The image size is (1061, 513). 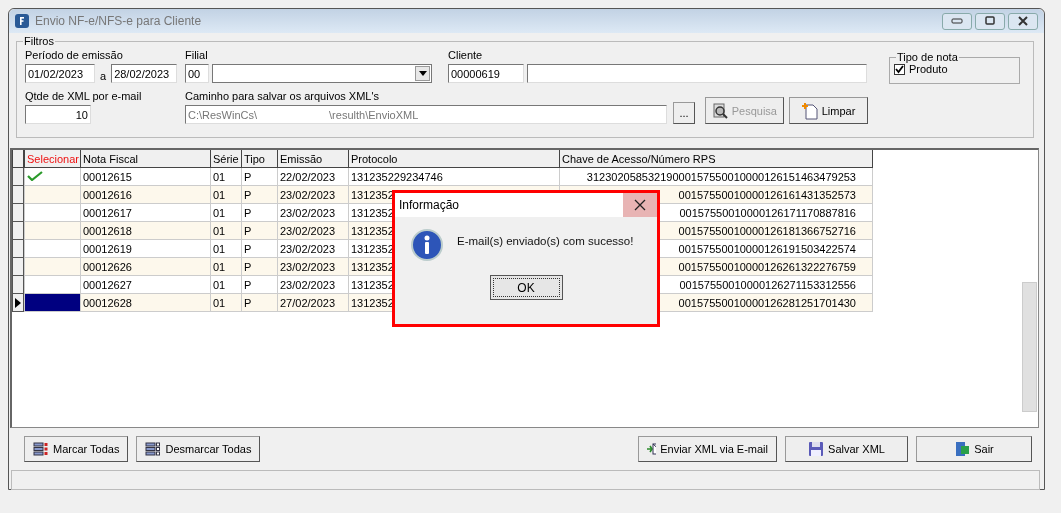 What do you see at coordinates (145, 212) in the screenshot?
I see `table-cell: 00012617` at bounding box center [145, 212].